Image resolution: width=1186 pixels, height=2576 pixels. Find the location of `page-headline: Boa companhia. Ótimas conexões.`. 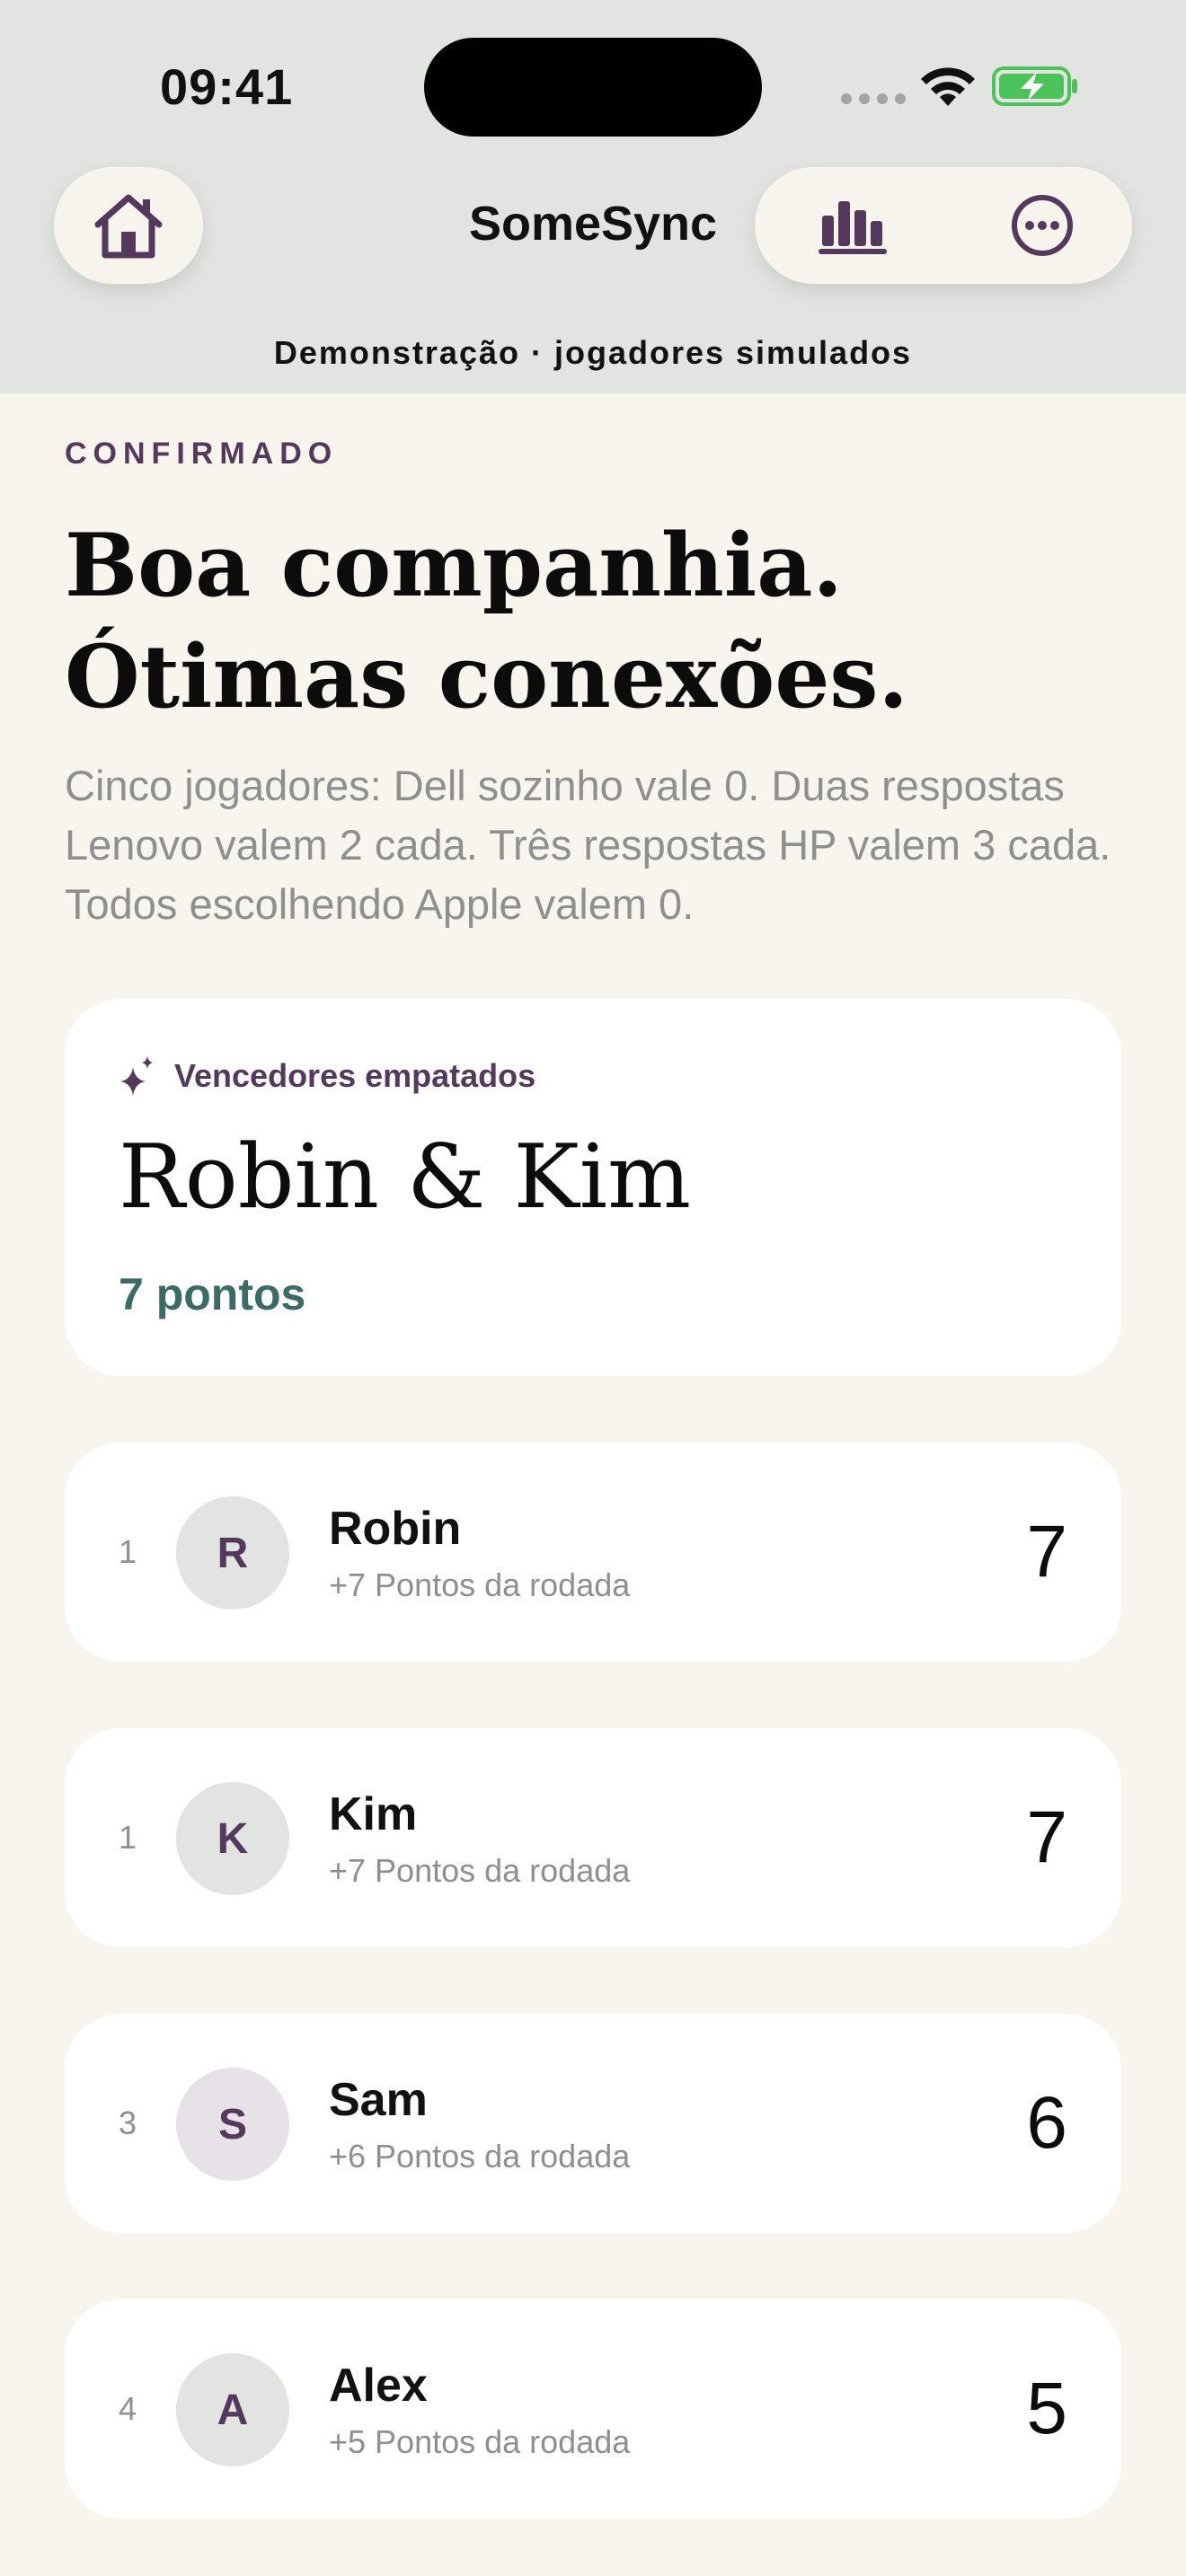

page-headline: Boa companhia. Ótimas conexões. is located at coordinates (595, 621).